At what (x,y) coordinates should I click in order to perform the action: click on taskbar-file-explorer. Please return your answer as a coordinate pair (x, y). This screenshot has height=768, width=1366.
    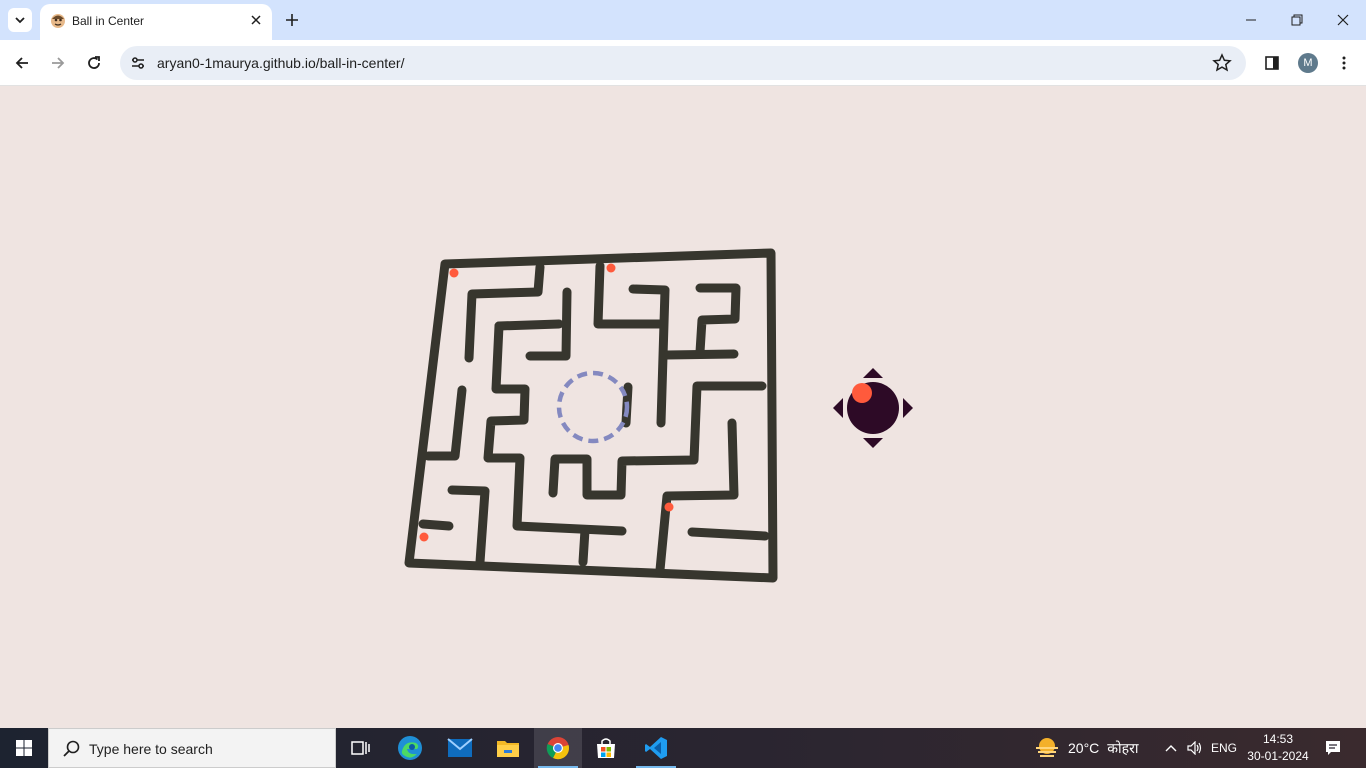
    Looking at the image, I should click on (508, 748).